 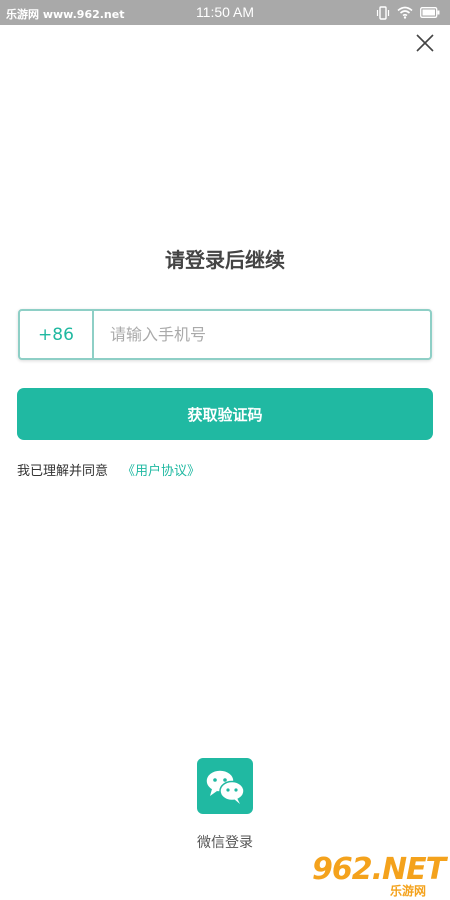 I want to click on wifi-icon, so click(x=405, y=12).